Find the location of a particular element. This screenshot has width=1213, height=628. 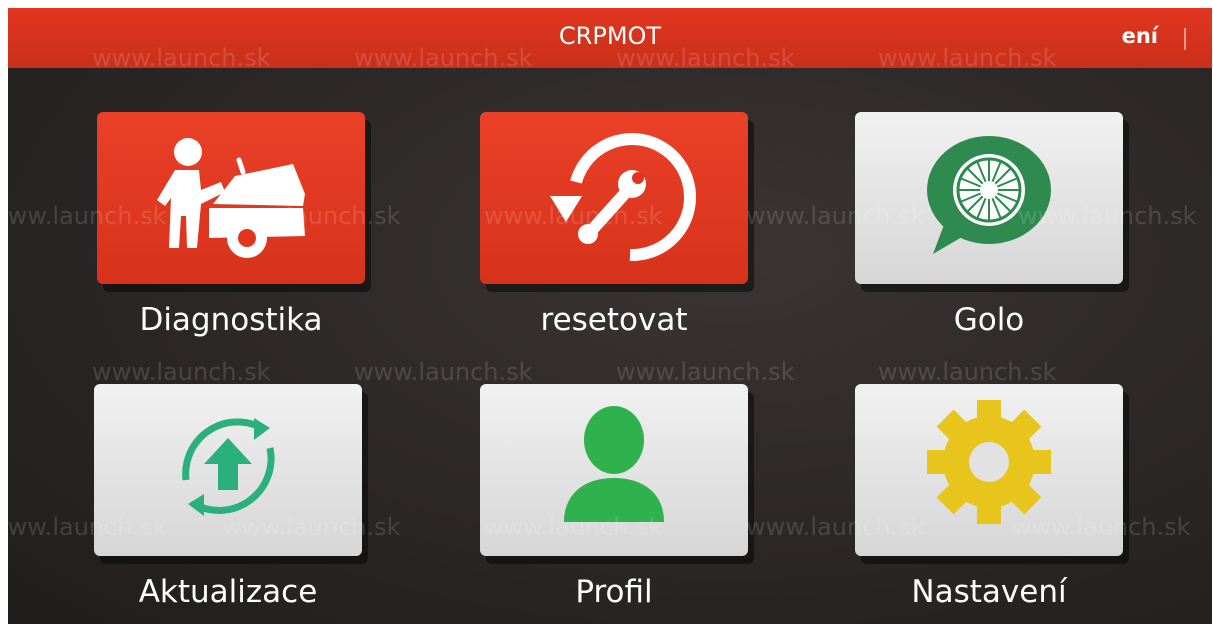

tile-label: Diagnostika is located at coordinates (231, 320).